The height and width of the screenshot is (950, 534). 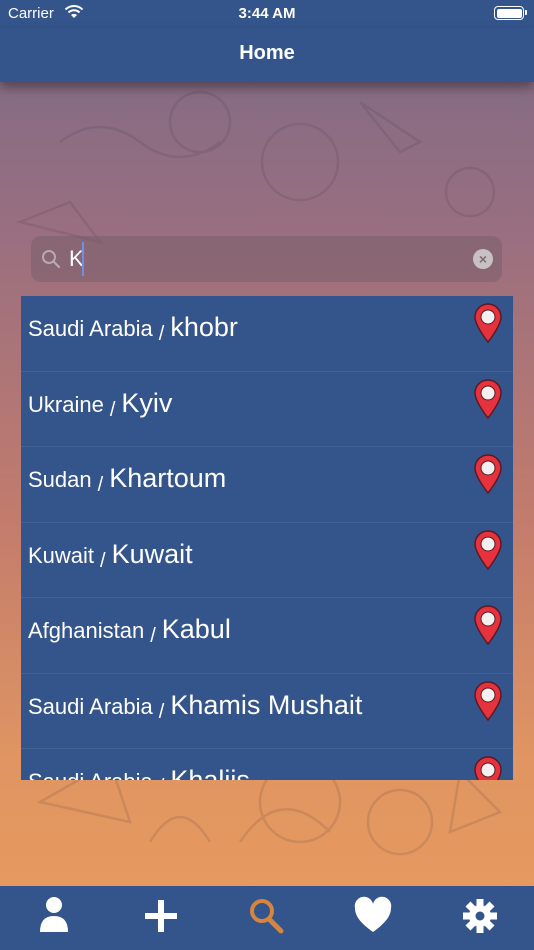 I want to click on result-text: Afghanistan / Kabul, so click(x=129, y=630).